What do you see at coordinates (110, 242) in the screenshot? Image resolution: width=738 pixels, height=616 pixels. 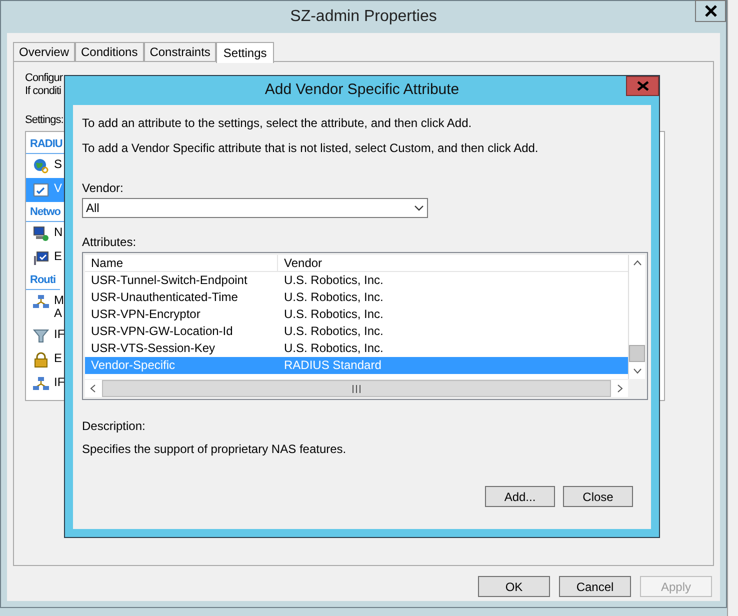 I see `attributes-label: Attributes:` at bounding box center [110, 242].